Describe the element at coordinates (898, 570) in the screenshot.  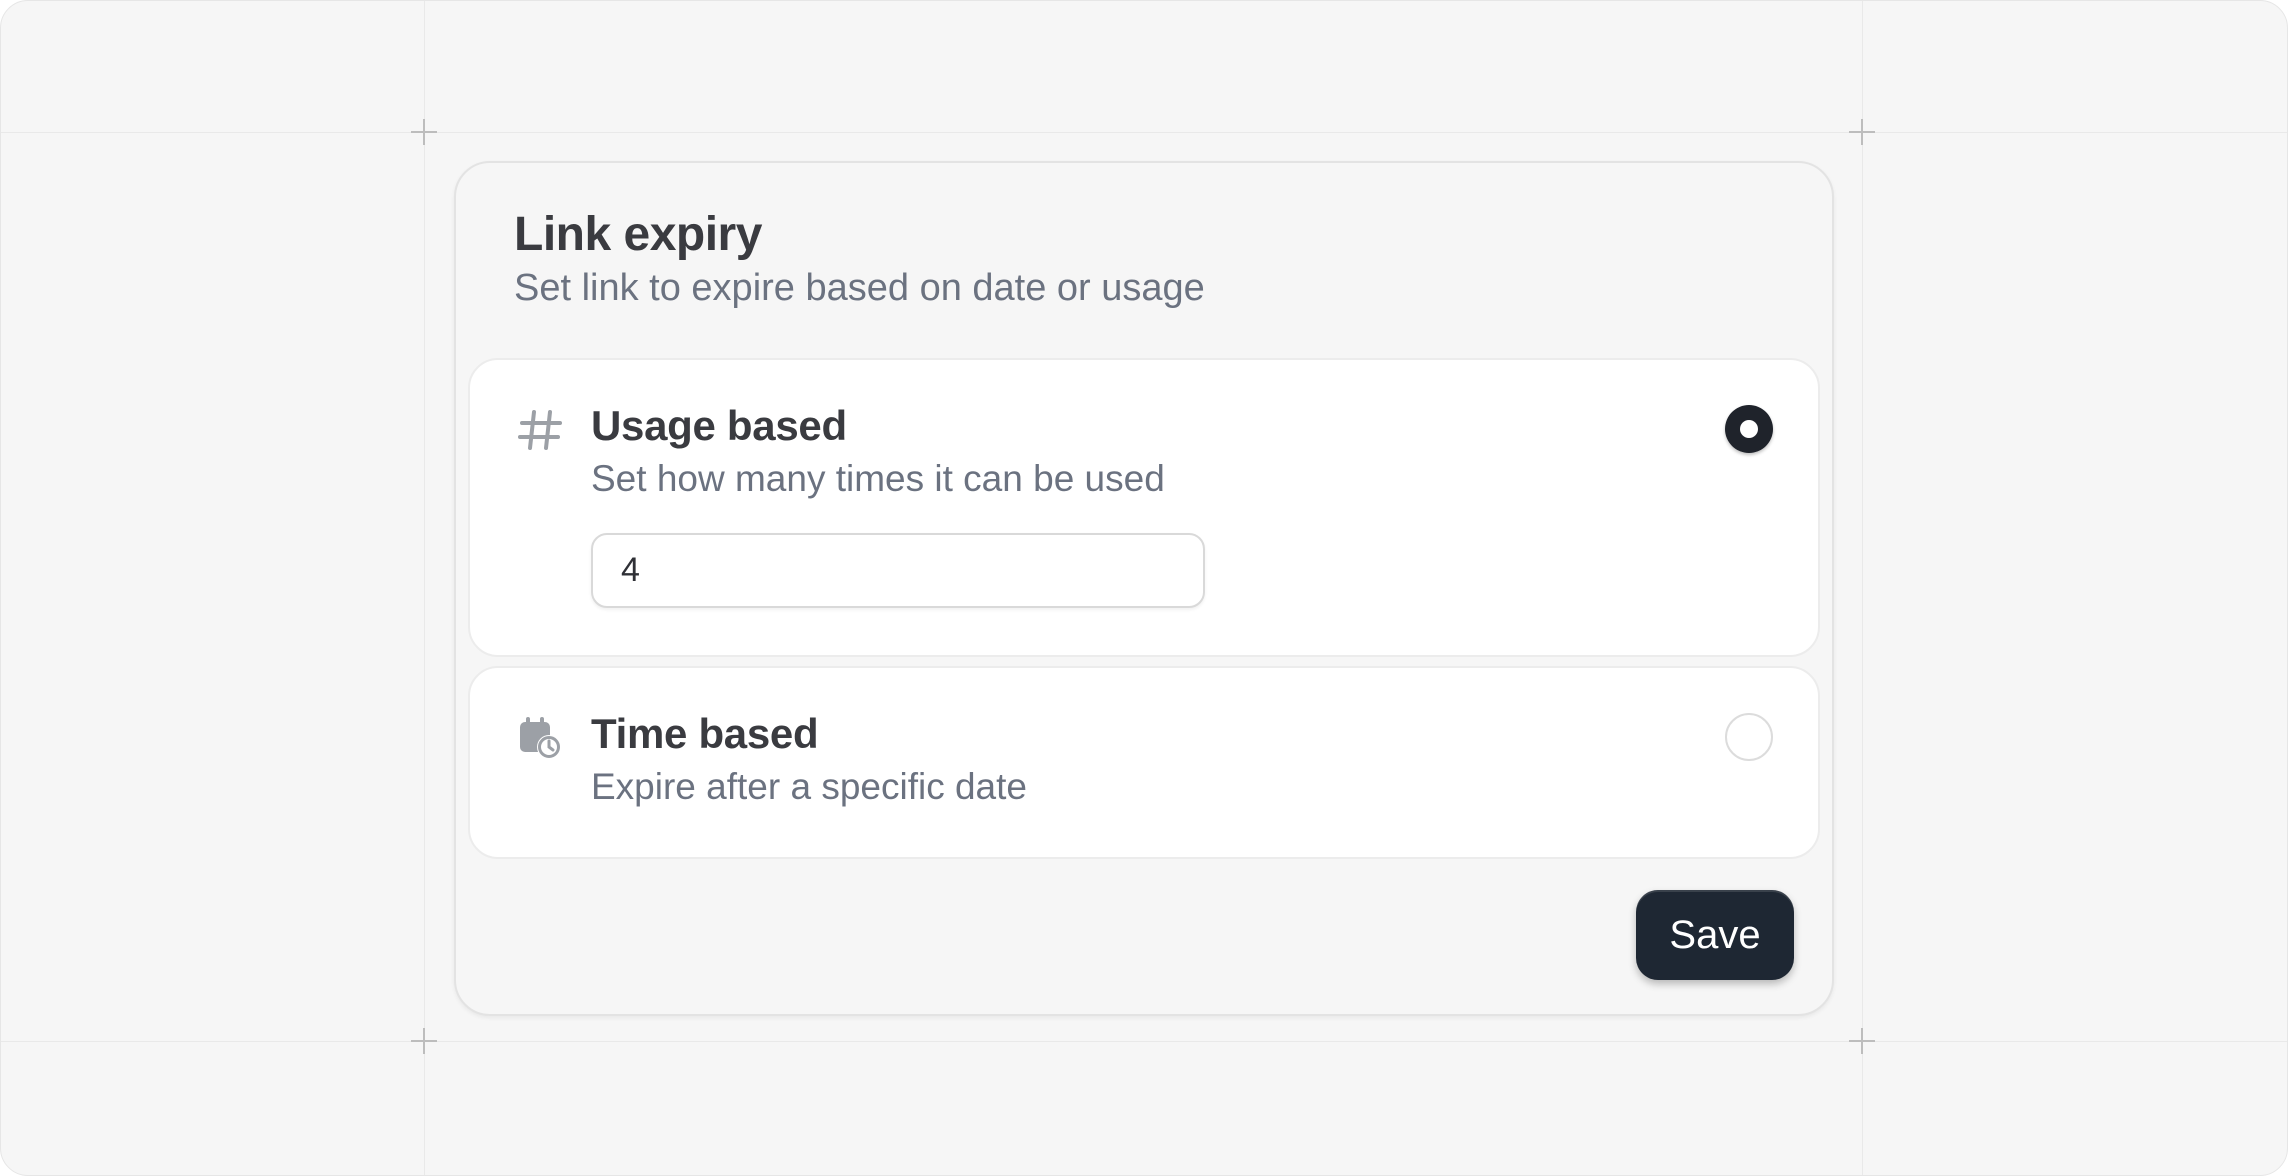
I see `usage-count-input` at that location.